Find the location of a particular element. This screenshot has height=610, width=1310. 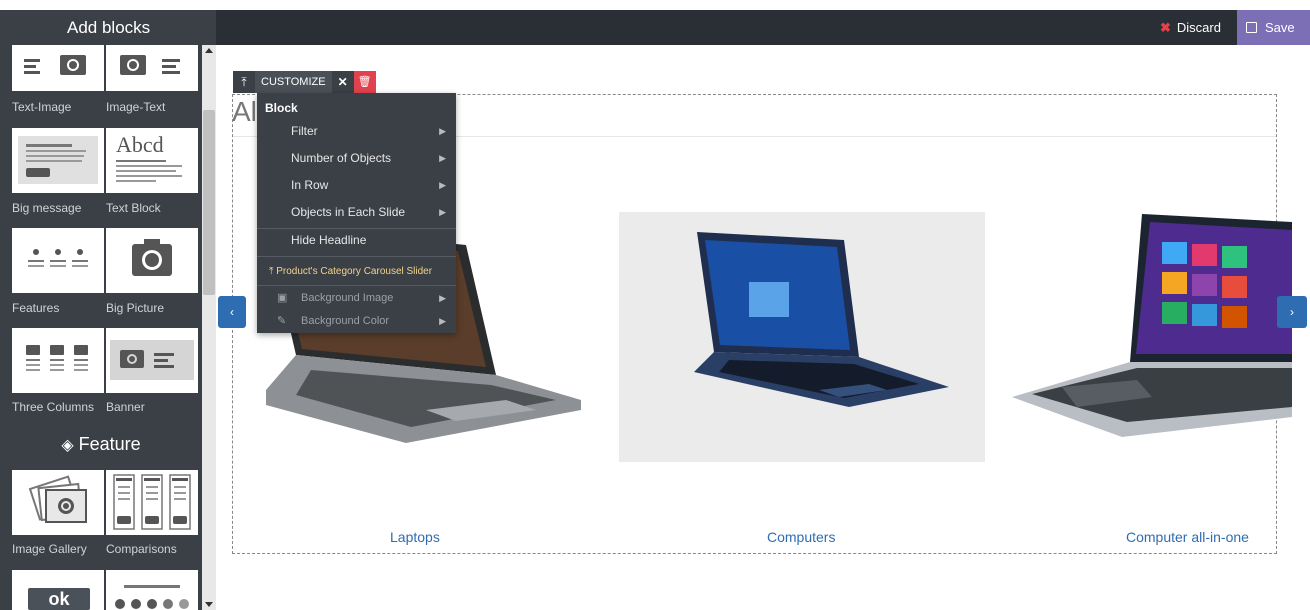

chevron-right-icon: › is located at coordinates (1292, 312).